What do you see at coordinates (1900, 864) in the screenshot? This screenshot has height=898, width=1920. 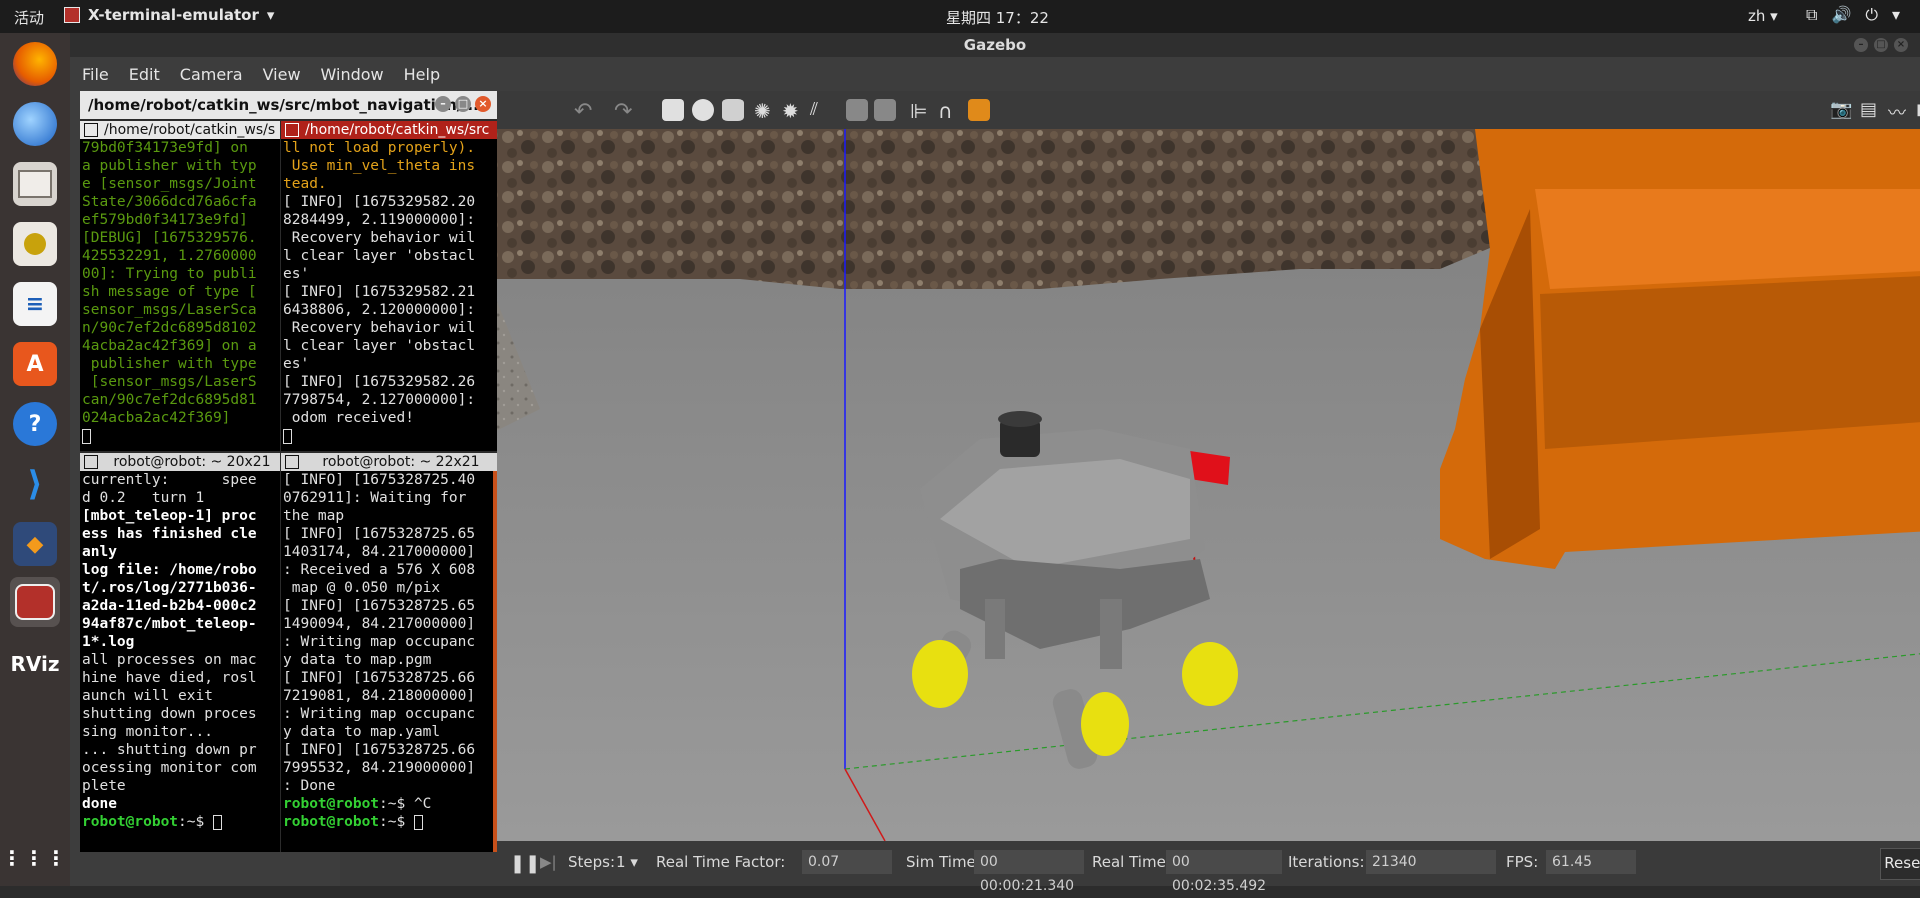 I see `reset-time-button: Reset Time` at bounding box center [1900, 864].